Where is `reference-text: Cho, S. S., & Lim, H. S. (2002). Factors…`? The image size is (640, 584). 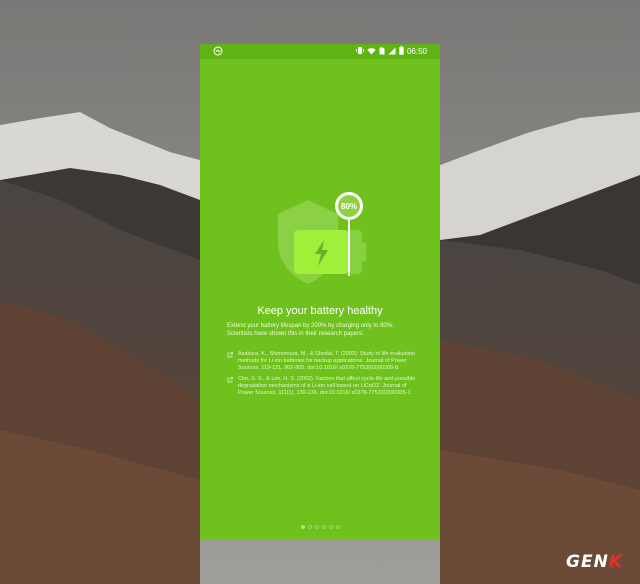 reference-text: Cho, S. S., & Lim, H. S. (2002). Factors… is located at coordinates (327, 386).